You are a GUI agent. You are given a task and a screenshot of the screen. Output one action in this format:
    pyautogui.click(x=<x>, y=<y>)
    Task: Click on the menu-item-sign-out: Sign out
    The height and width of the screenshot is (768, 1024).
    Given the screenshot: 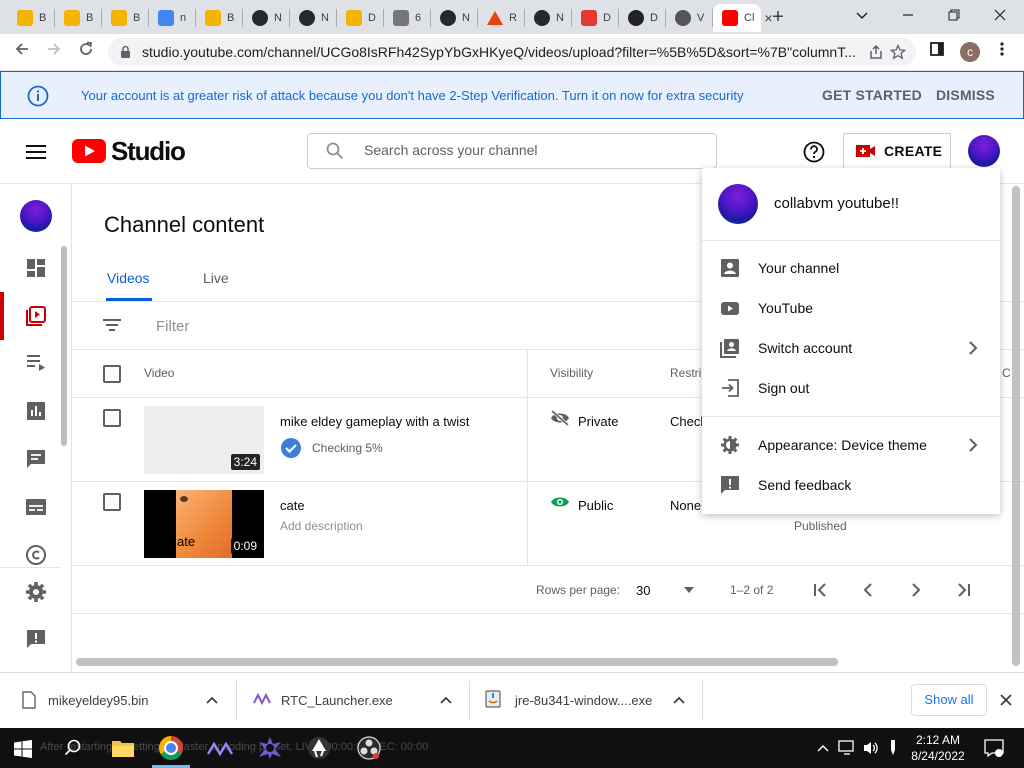 What is the action you would take?
    pyautogui.click(x=851, y=388)
    